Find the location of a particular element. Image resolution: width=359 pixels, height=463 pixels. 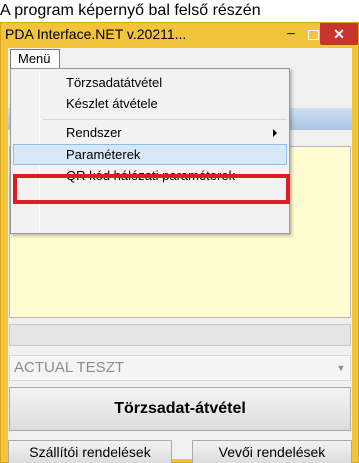

maximize-icon is located at coordinates (313, 35).